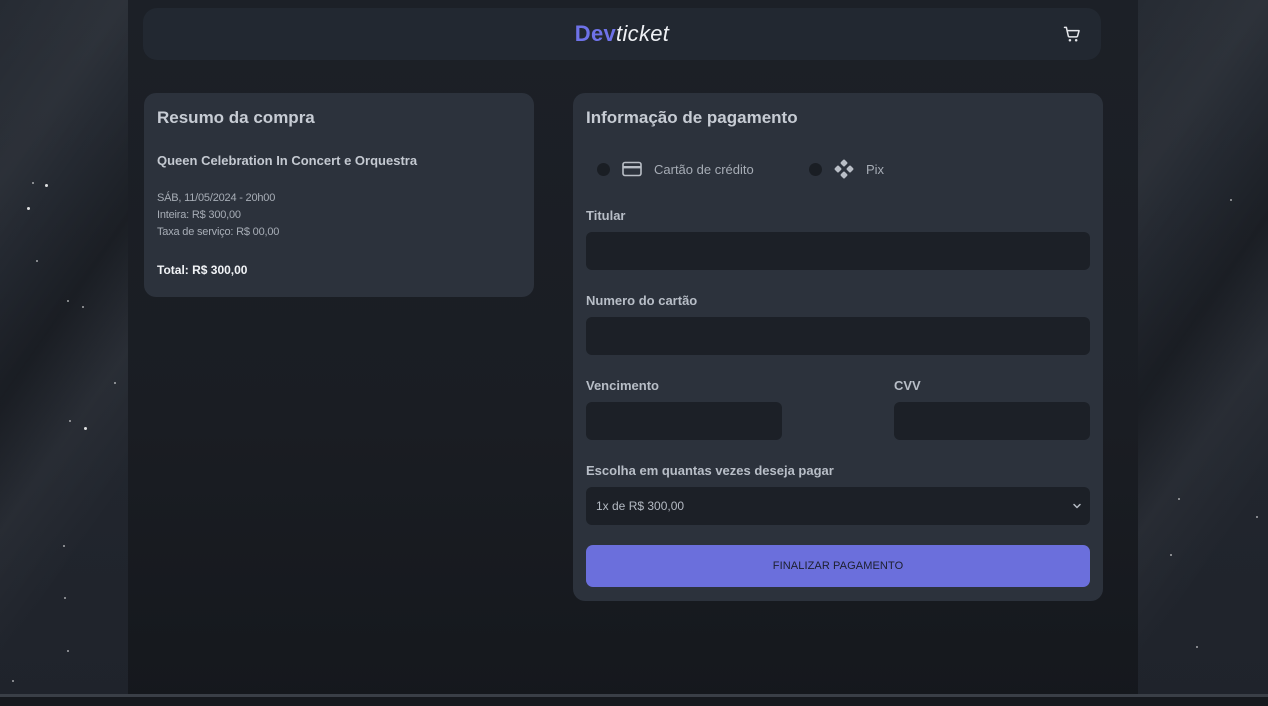 This screenshot has height=706, width=1268. What do you see at coordinates (595, 33) in the screenshot?
I see `logo-dev-text: Dev` at bounding box center [595, 33].